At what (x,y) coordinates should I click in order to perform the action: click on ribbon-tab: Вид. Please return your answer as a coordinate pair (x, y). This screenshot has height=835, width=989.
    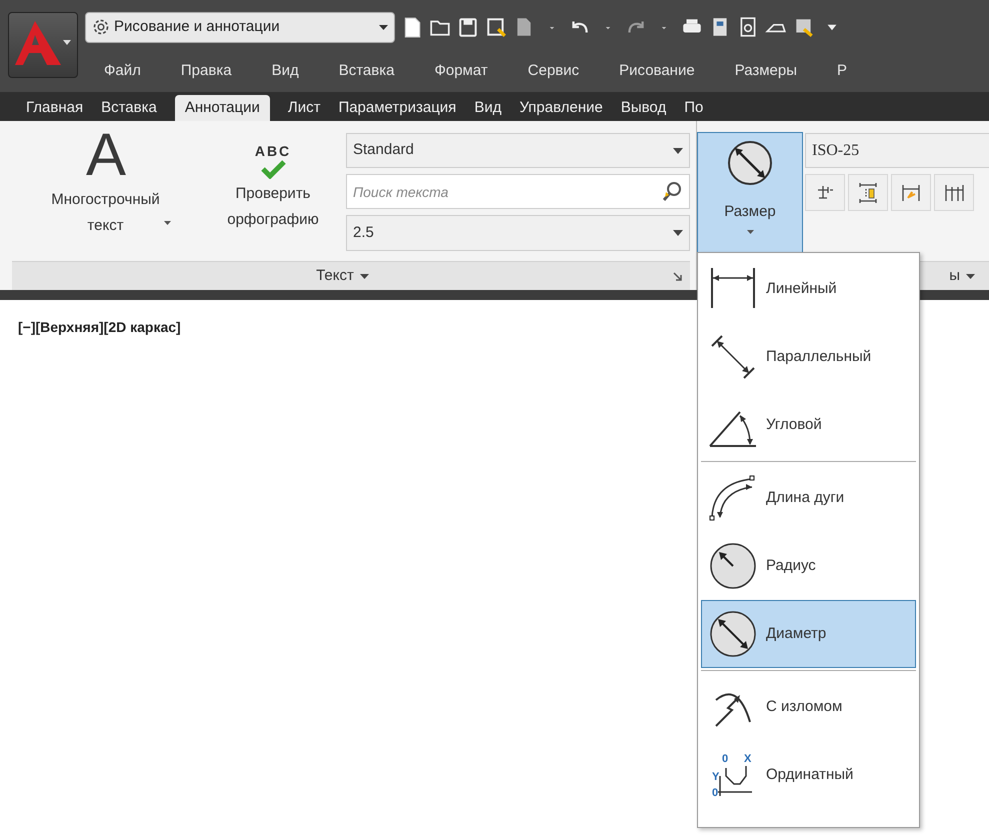
    Looking at the image, I should click on (488, 108).